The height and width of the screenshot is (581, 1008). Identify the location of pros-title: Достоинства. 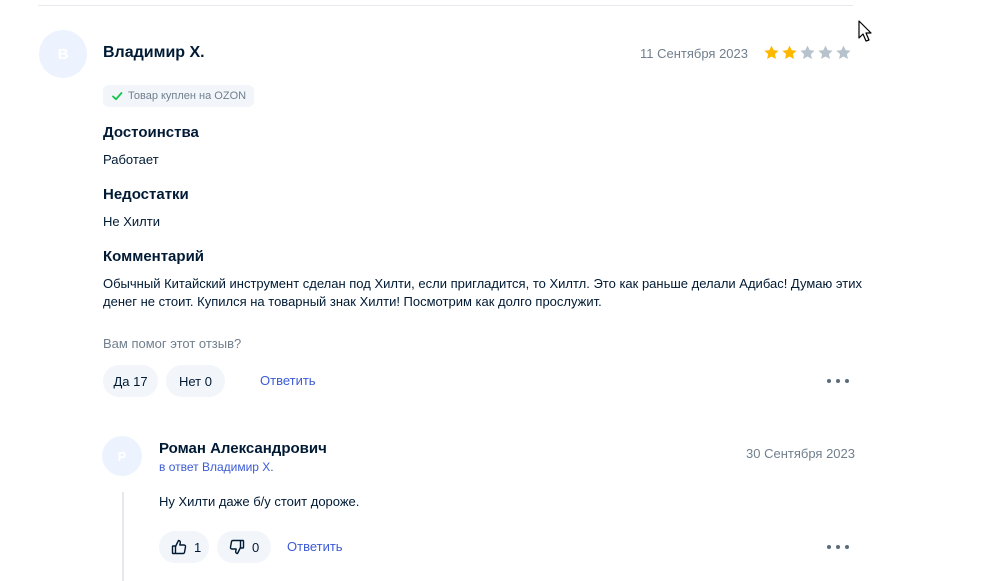
(151, 132).